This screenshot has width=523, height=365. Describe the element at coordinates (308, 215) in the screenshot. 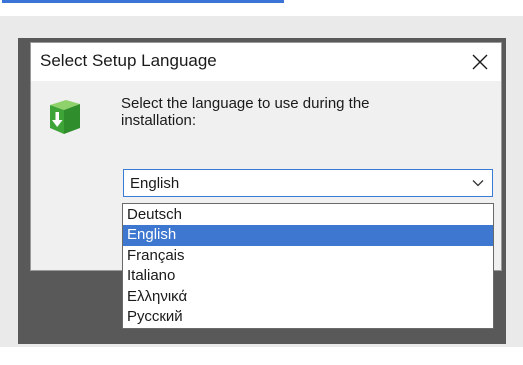

I see `language-option-deutsch: Deutsch` at that location.